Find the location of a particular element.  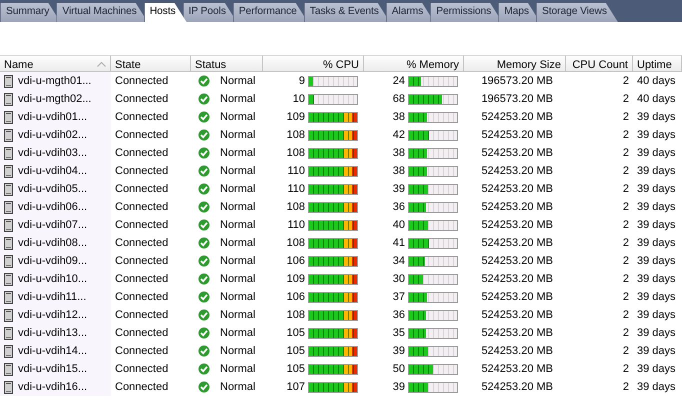

column-header: Uptime is located at coordinates (657, 63).